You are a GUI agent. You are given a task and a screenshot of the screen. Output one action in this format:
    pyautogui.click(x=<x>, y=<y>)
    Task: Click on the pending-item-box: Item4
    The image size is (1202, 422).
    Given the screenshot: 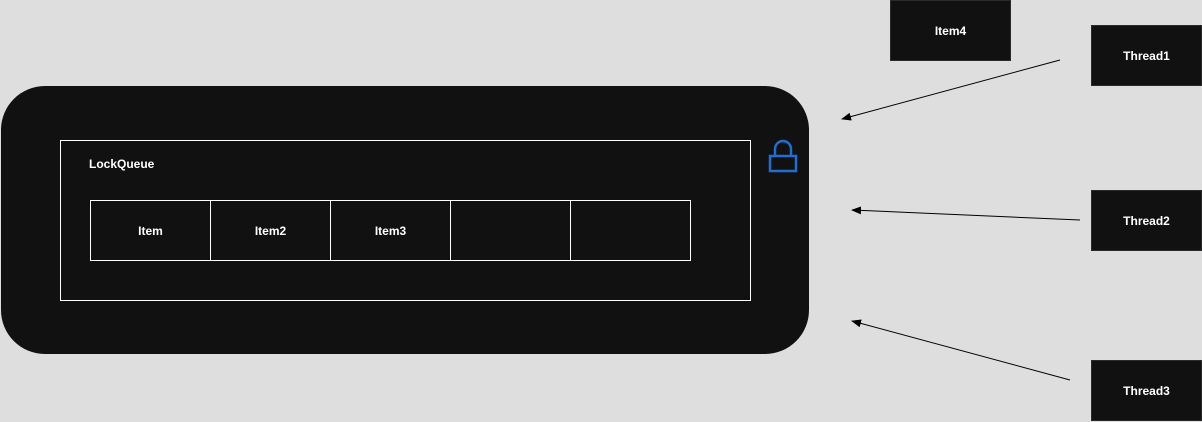 What is the action you would take?
    pyautogui.click(x=950, y=30)
    